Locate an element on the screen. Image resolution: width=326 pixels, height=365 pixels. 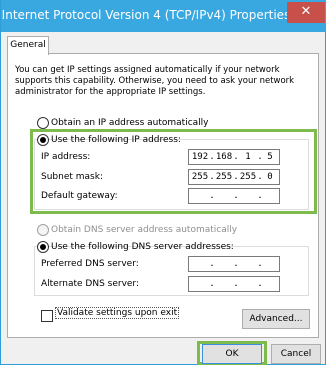
obtain-dns-auto-label: Obtain DNS server address automatically is located at coordinates (144, 230).